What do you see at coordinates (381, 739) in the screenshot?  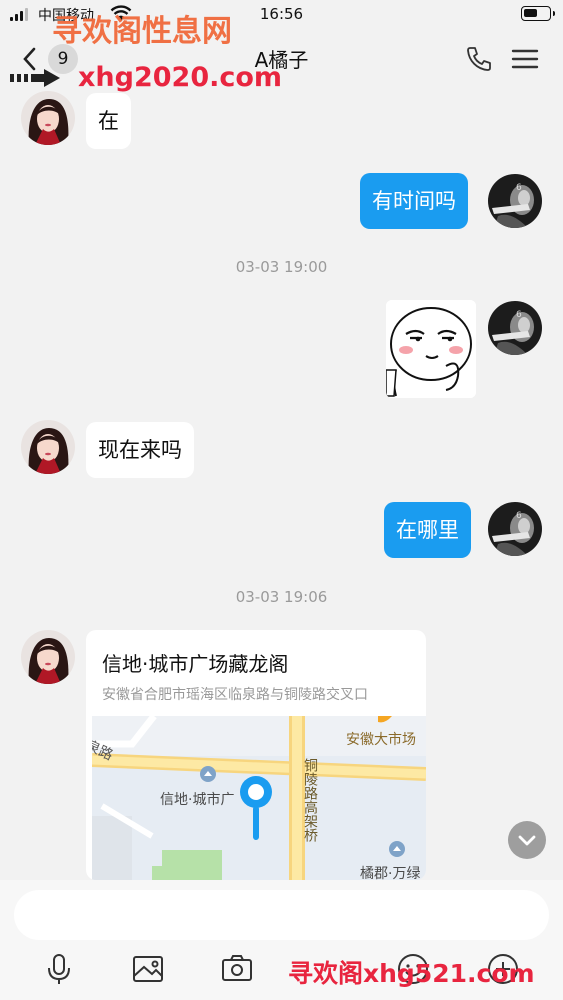 I see `map-label-poi: 安徽大市场` at bounding box center [381, 739].